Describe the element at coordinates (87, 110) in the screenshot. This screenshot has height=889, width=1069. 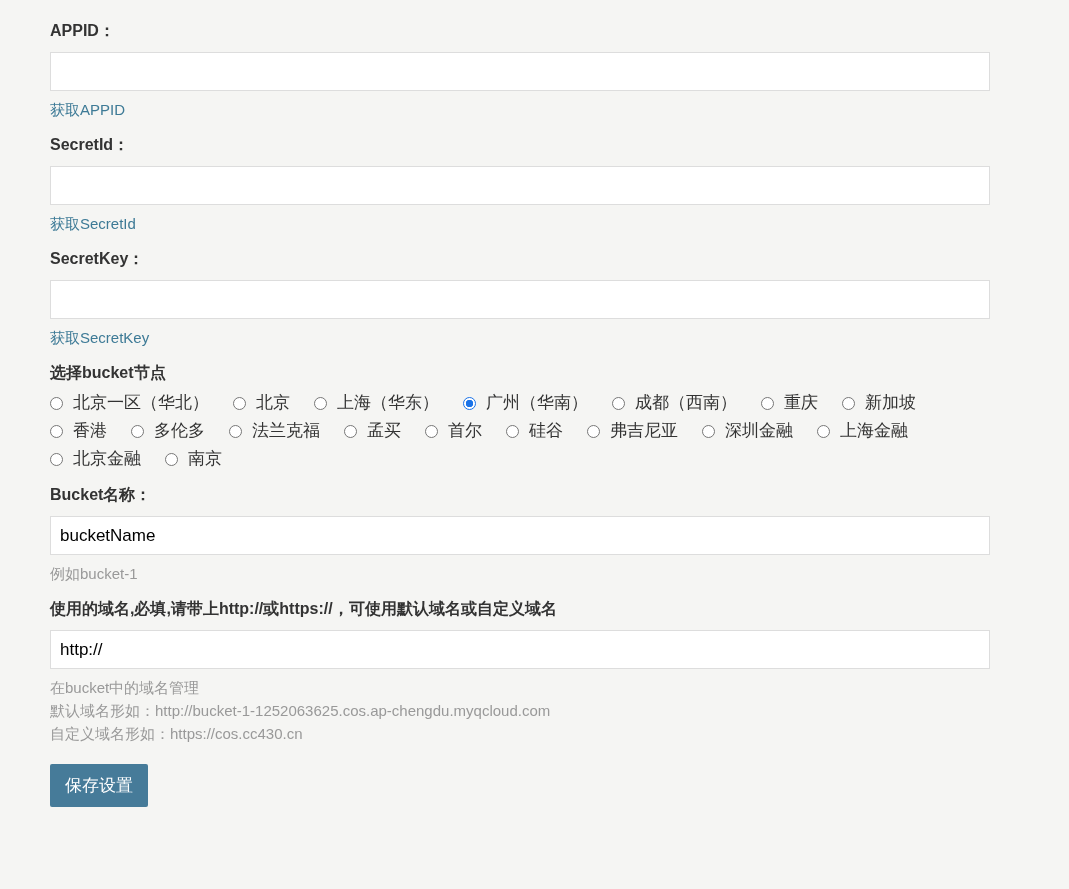
I see `link: 获取APPID` at that location.